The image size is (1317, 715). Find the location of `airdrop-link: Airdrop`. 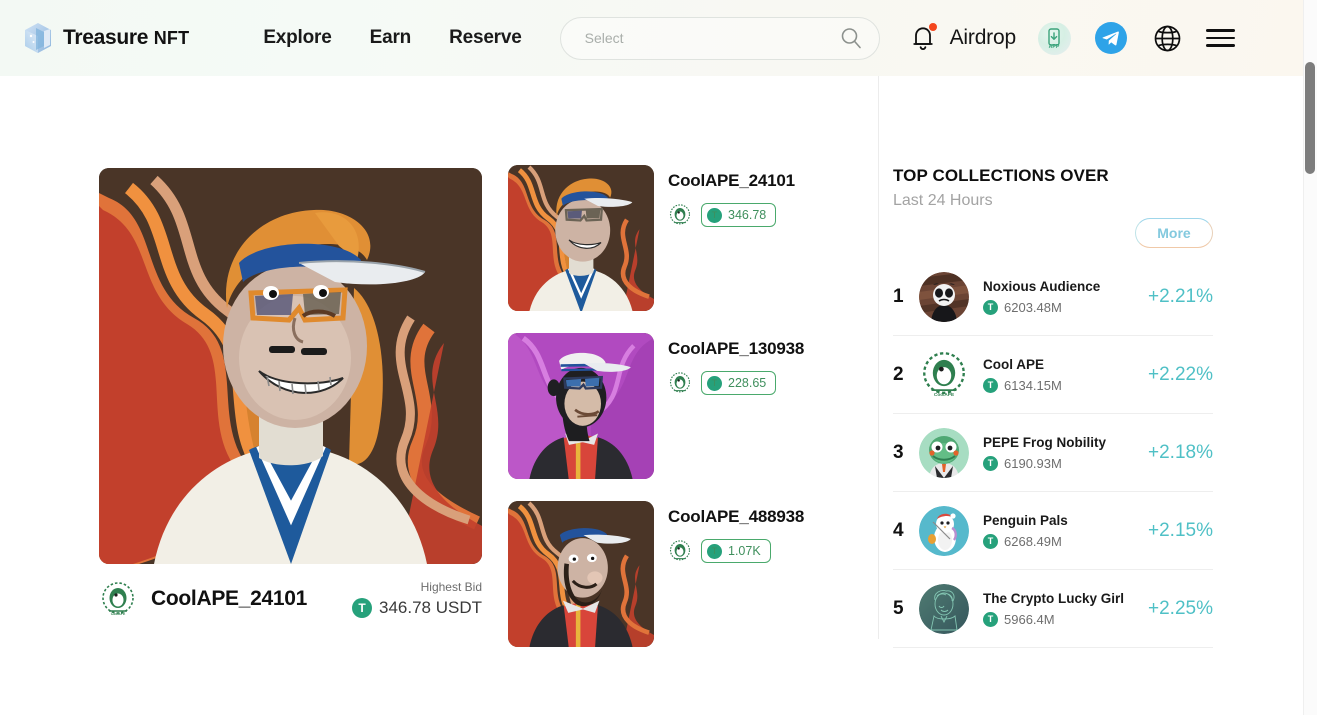

airdrop-link: Airdrop is located at coordinates (983, 38).